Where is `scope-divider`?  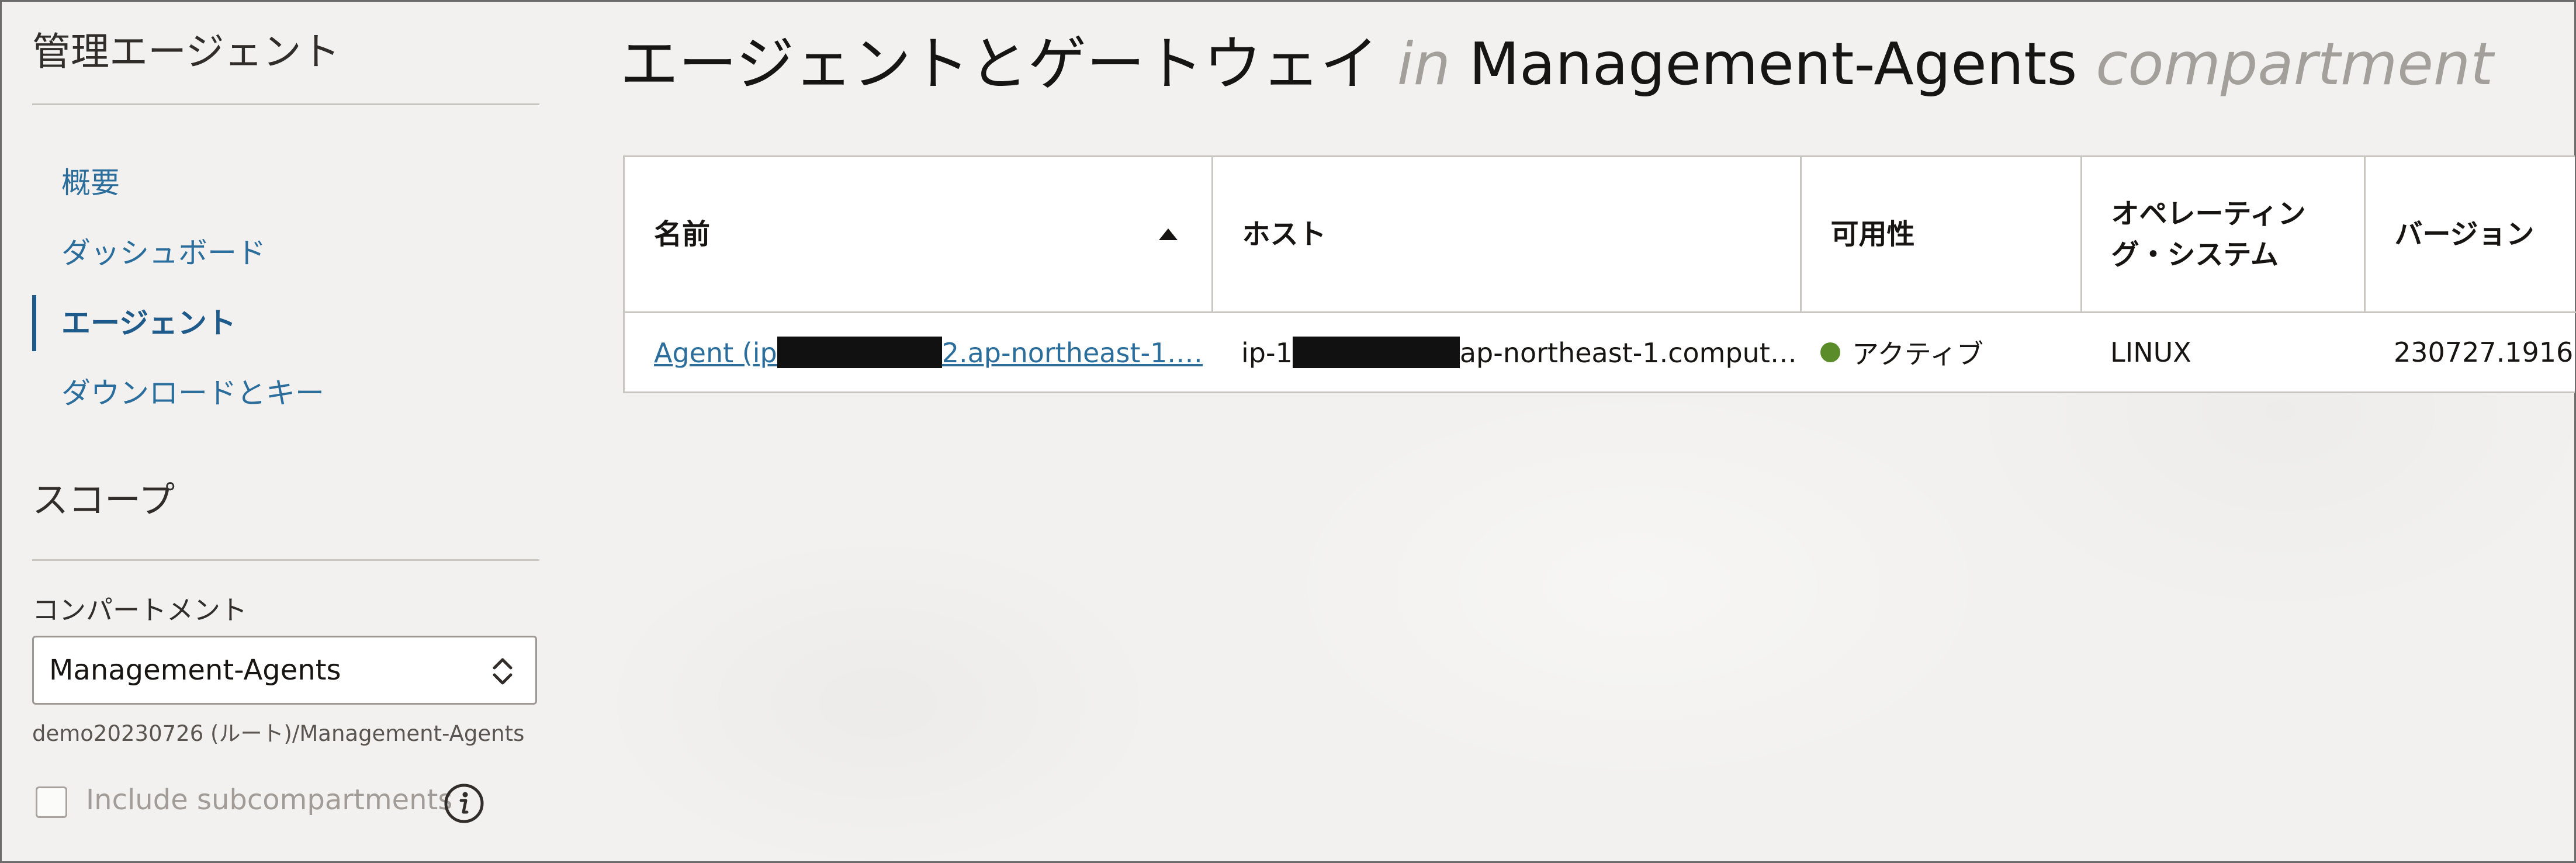 scope-divider is located at coordinates (286, 560).